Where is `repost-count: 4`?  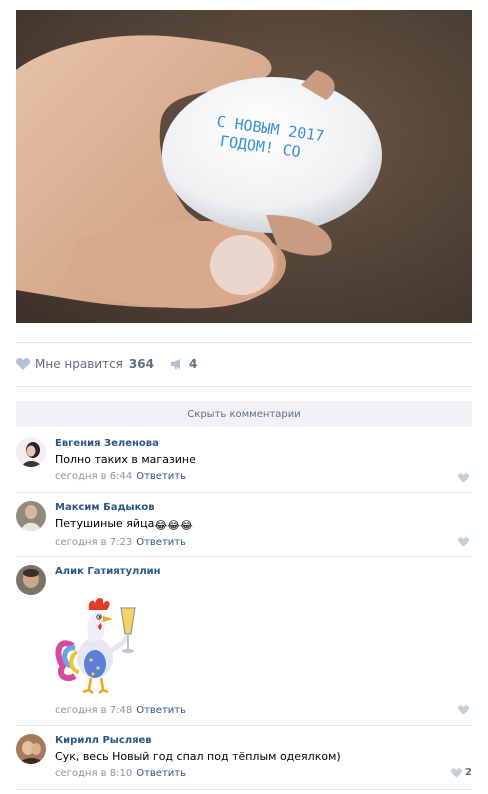 repost-count: 4 is located at coordinates (193, 364).